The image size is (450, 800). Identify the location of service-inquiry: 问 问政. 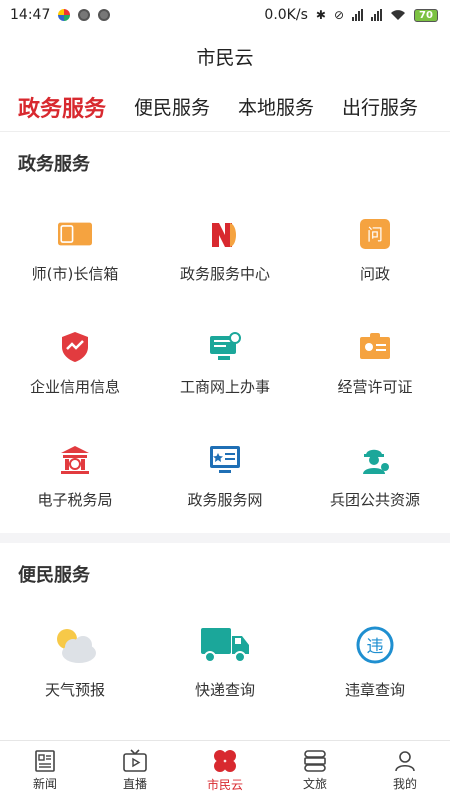
(375, 250).